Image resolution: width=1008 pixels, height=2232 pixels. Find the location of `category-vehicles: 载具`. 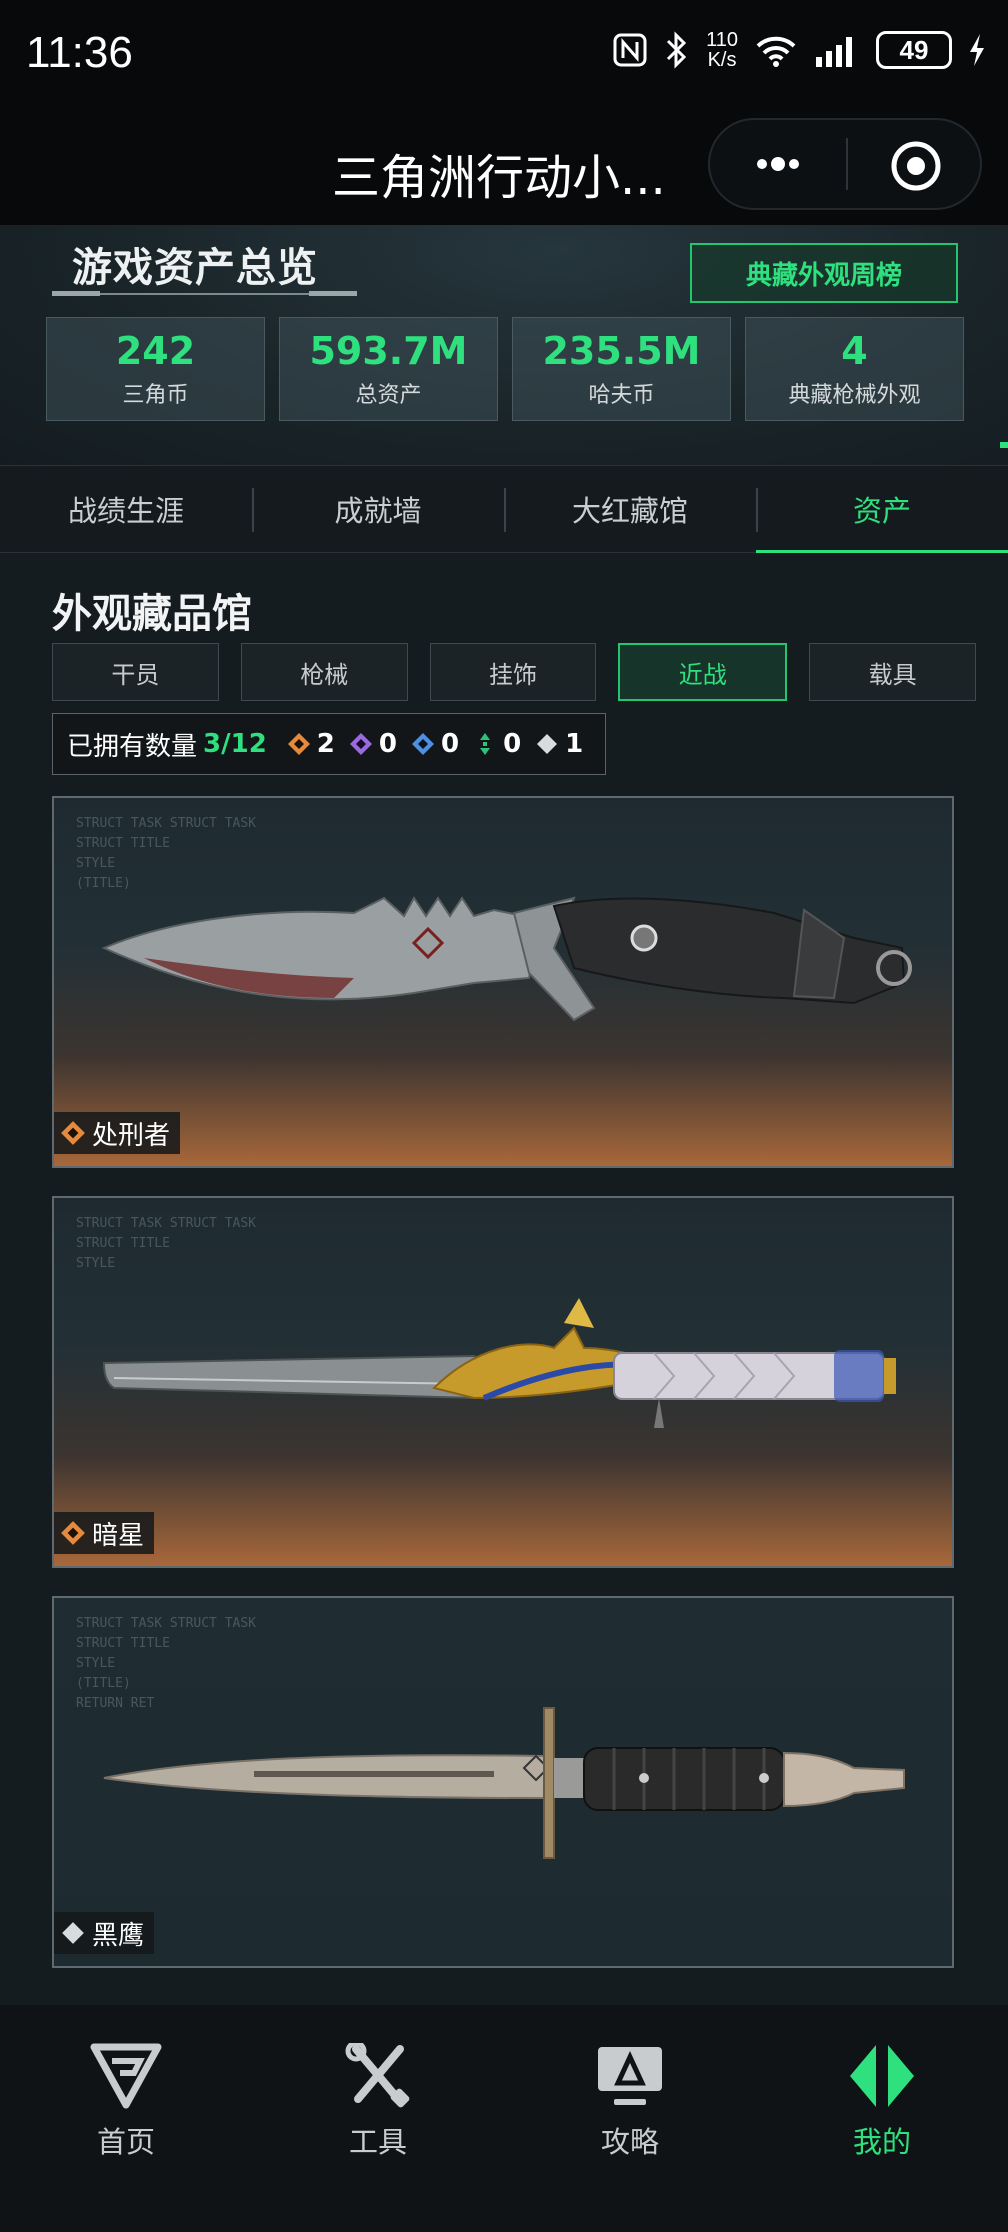

category-vehicles: 载具 is located at coordinates (892, 672).